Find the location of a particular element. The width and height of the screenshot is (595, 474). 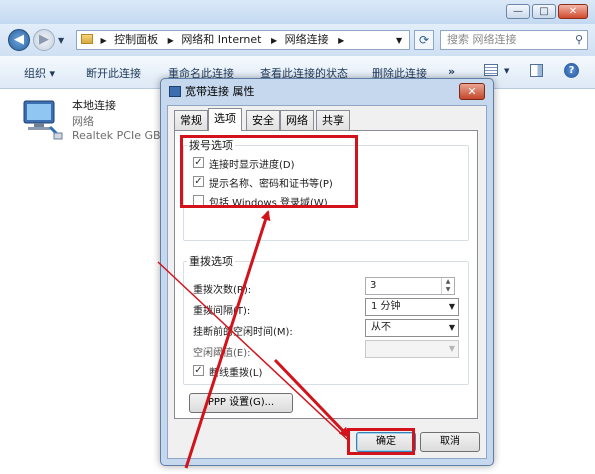

maximize-button: □ is located at coordinates (544, 11).